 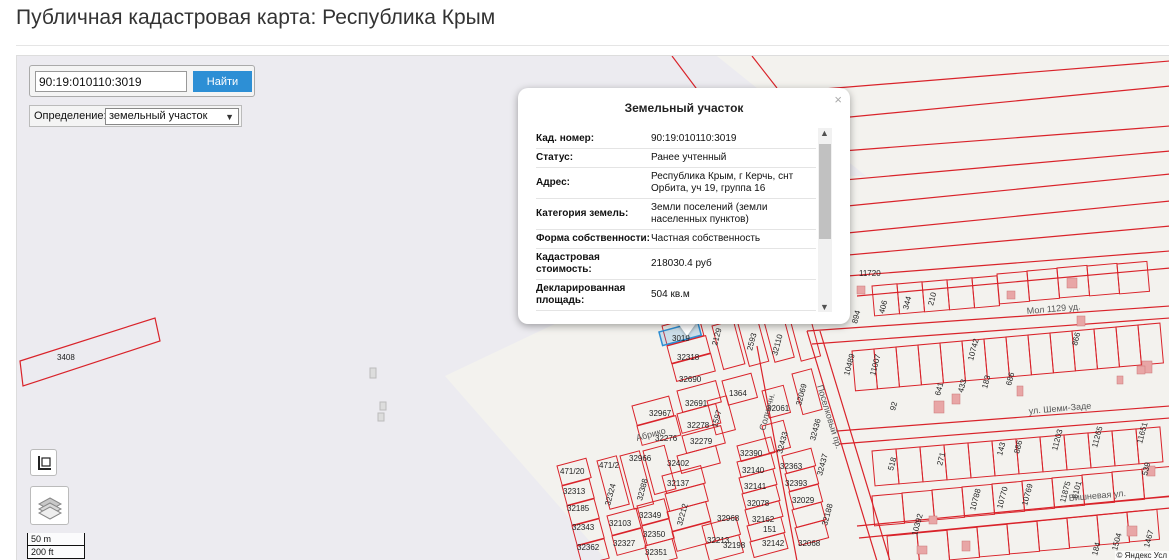 I want to click on table-row: Кадастровая стоимость: 218030.4 руб, so click(x=676, y=264).